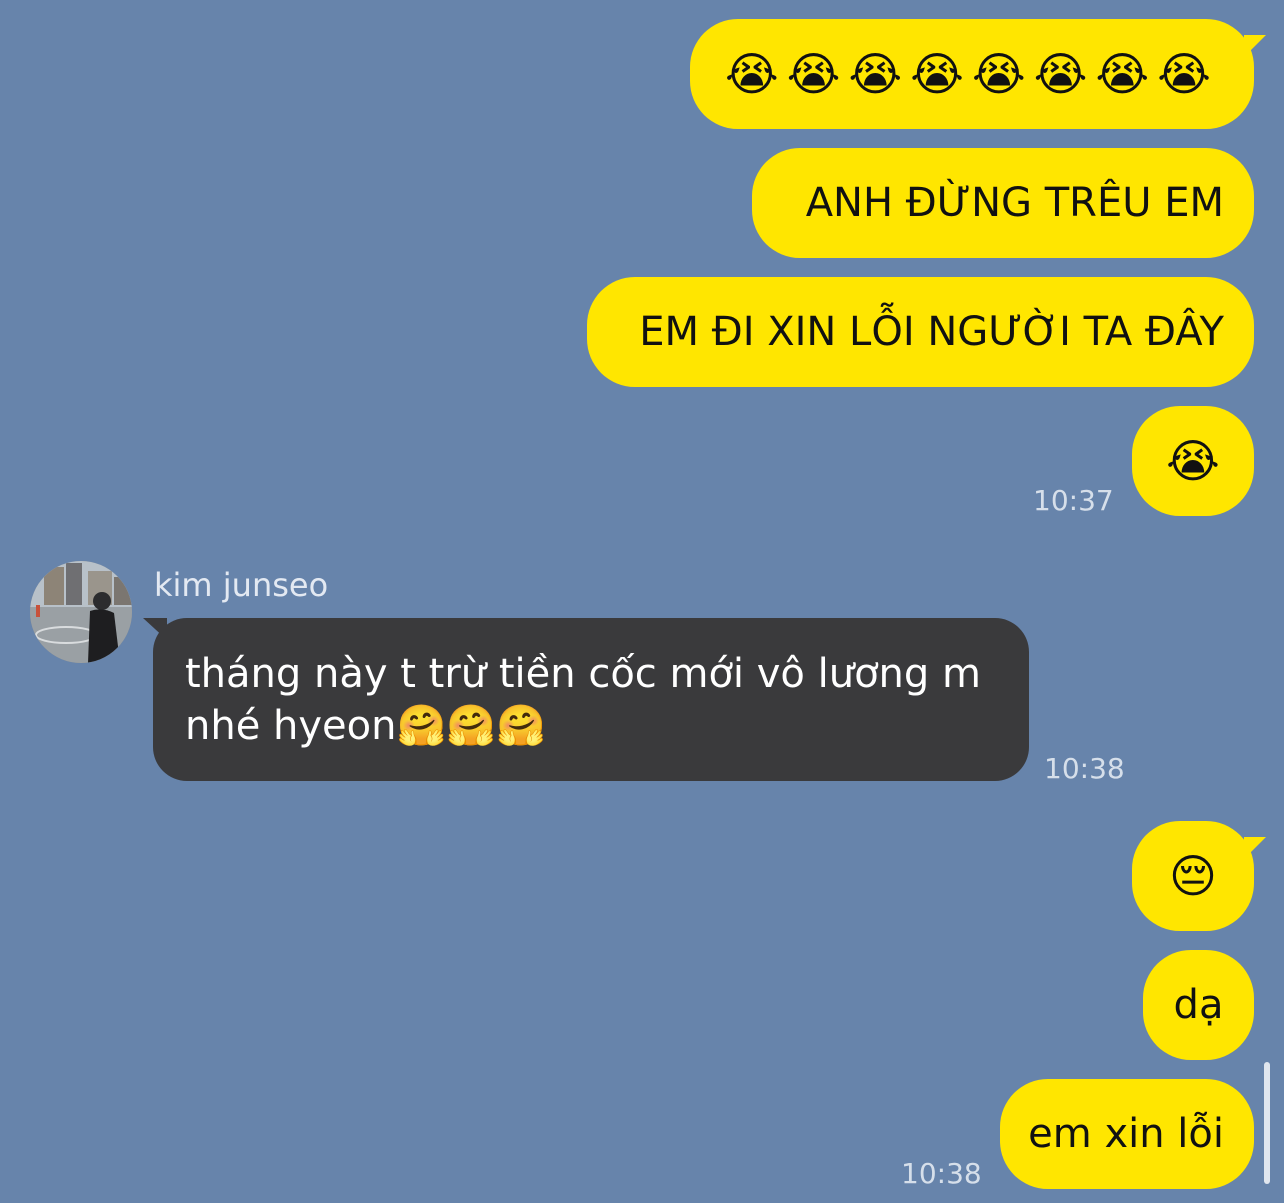 Image resolution: width=1284 pixels, height=1203 pixels. Describe the element at coordinates (972, 74) in the screenshot. I see `message-text: 😭😭😭😭😭😭😭😭` at that location.